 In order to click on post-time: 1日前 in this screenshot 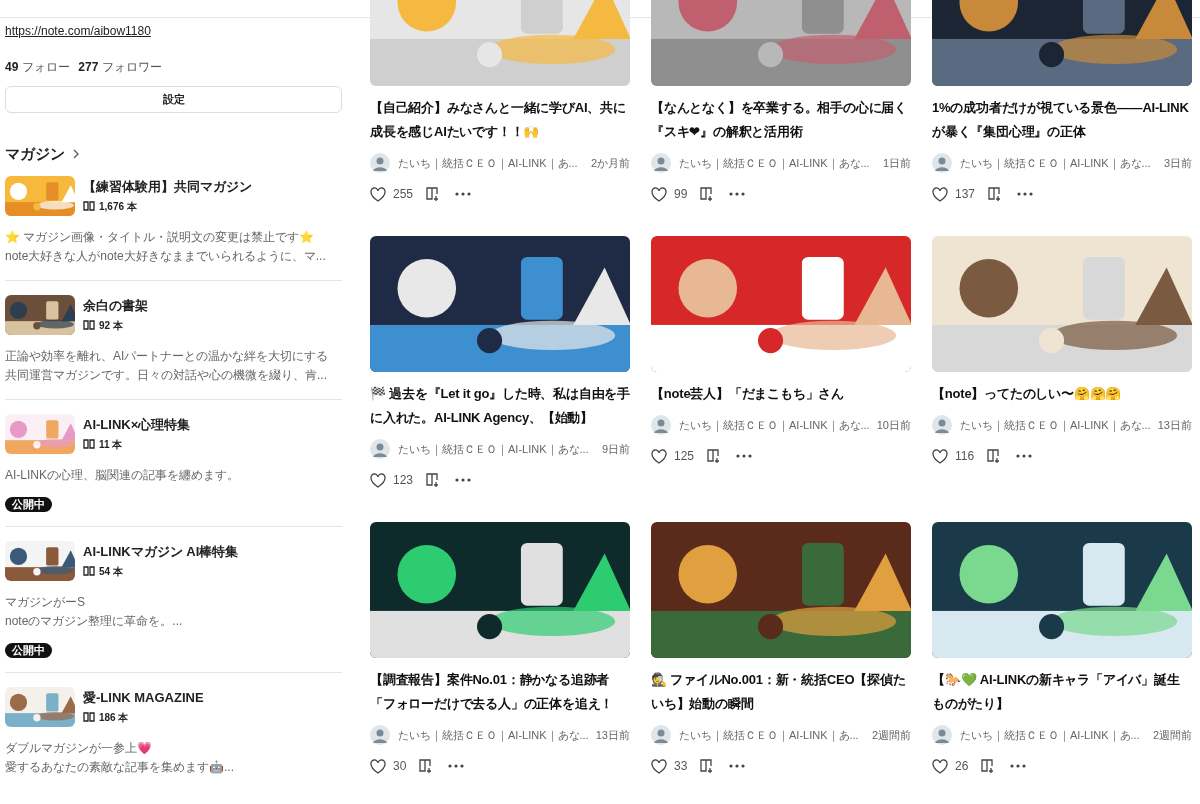, I will do `click(896, 163)`.